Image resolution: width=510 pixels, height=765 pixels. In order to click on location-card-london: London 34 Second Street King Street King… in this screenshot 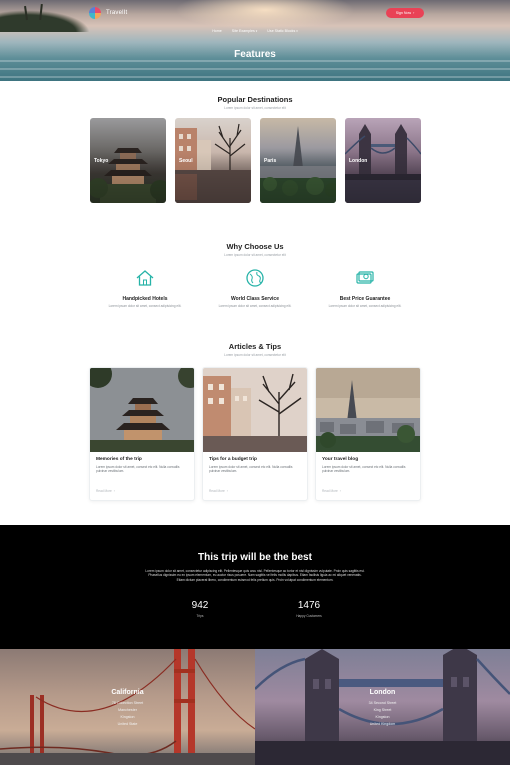, I will do `click(382, 707)`.